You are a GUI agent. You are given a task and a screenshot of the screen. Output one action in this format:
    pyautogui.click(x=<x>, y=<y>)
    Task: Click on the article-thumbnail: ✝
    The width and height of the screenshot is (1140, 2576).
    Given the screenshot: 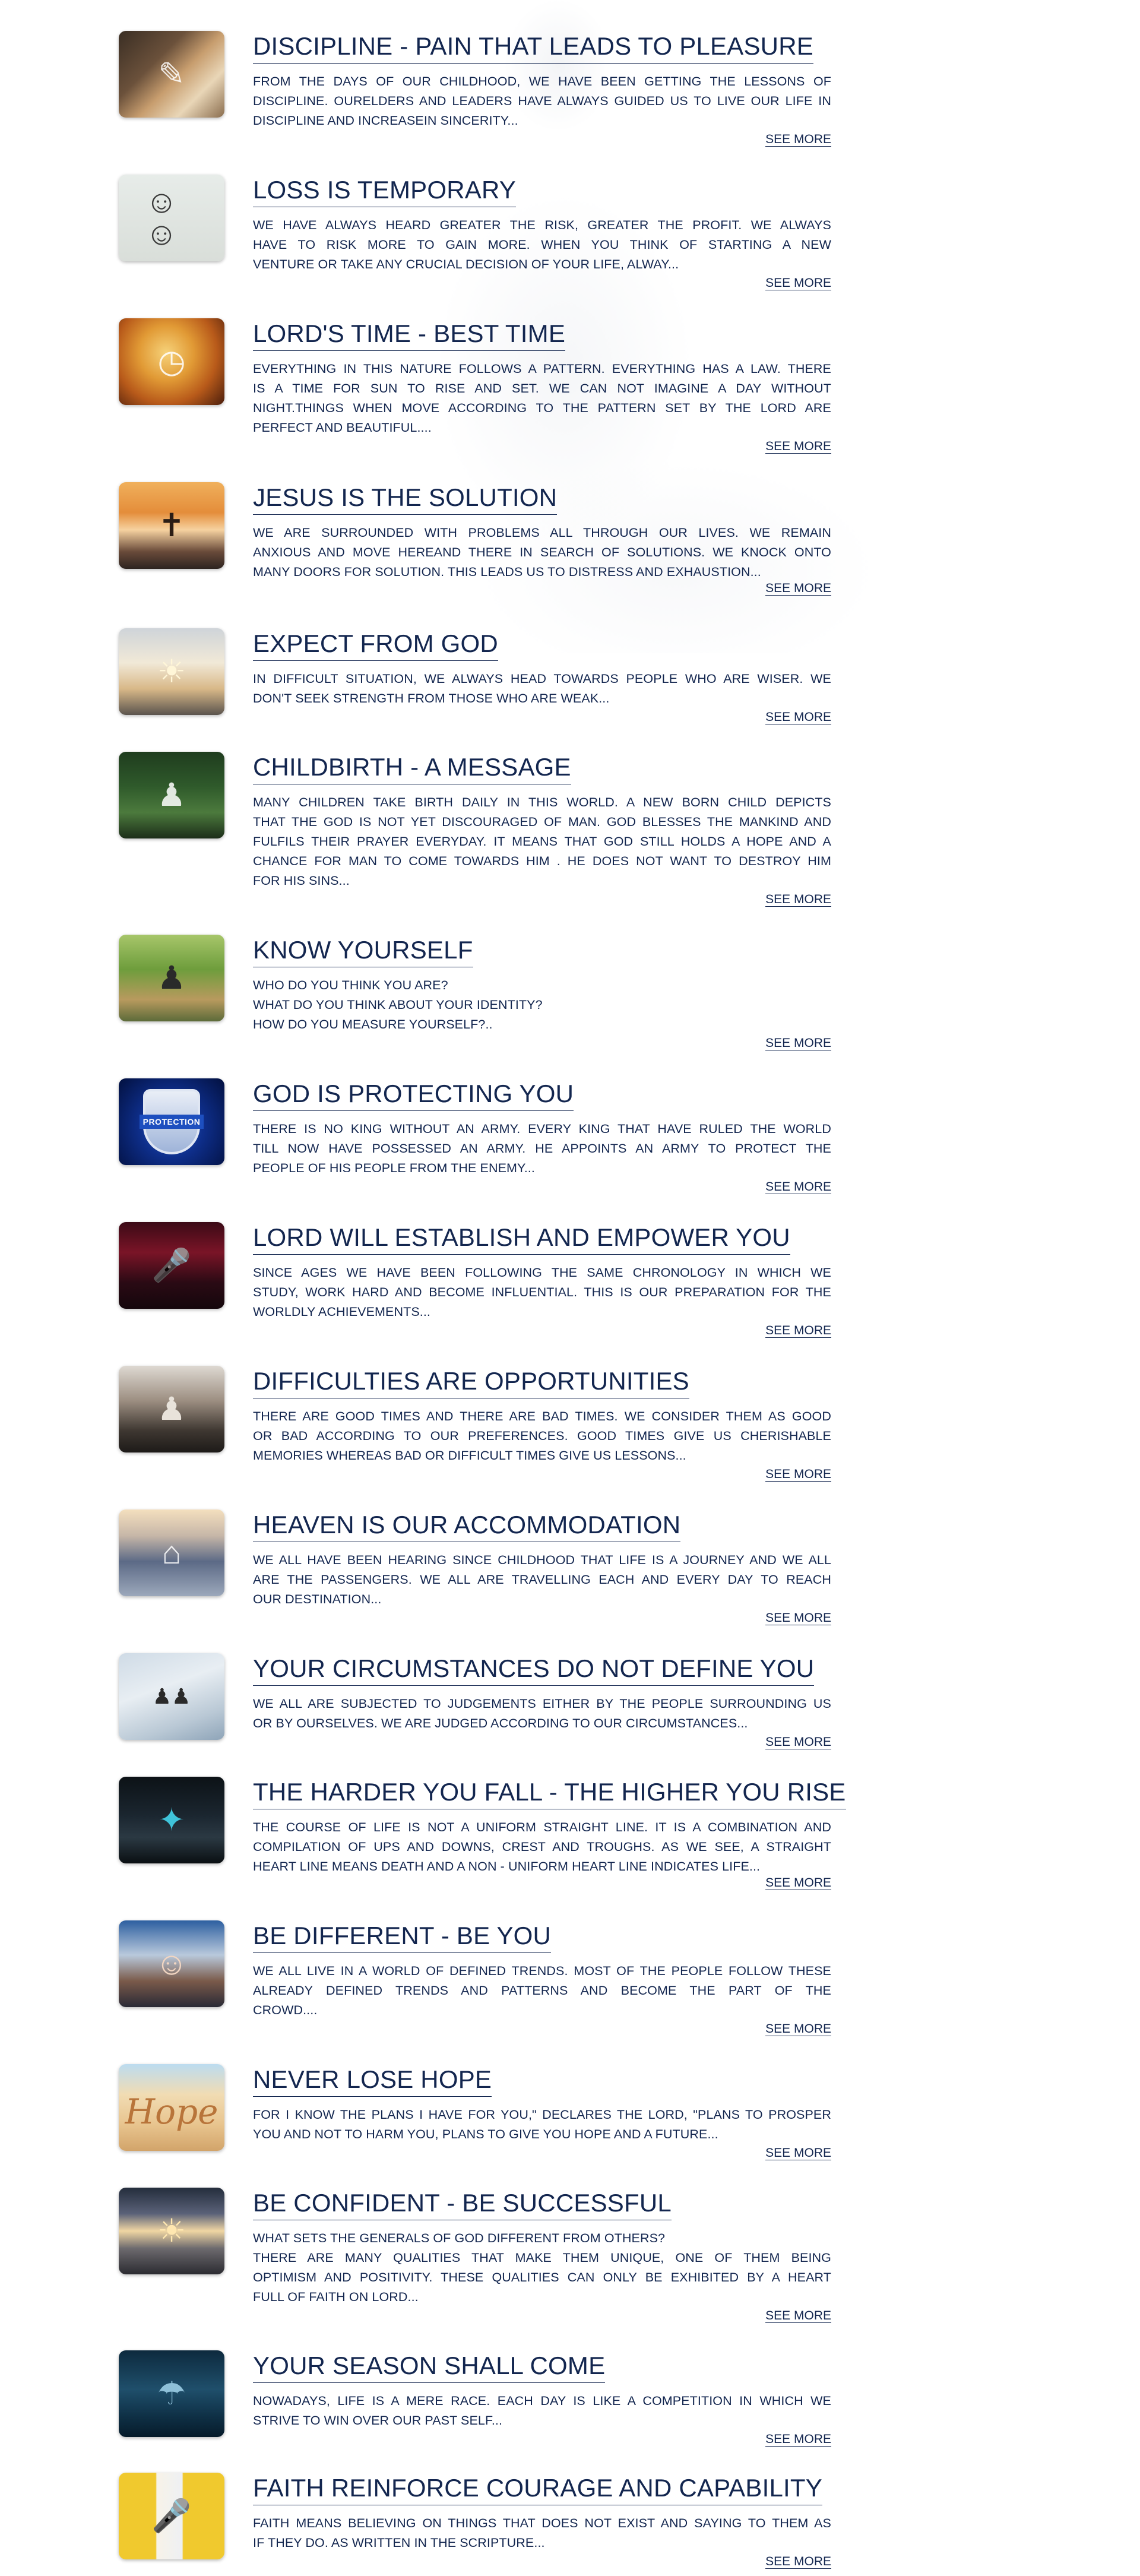 What is the action you would take?
    pyautogui.click(x=171, y=525)
    